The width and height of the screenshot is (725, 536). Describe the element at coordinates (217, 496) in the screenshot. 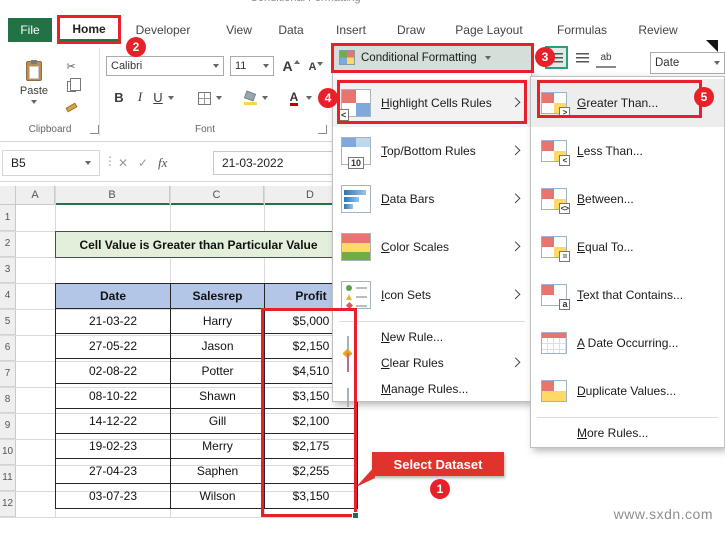

I see `cell: Wilson` at that location.